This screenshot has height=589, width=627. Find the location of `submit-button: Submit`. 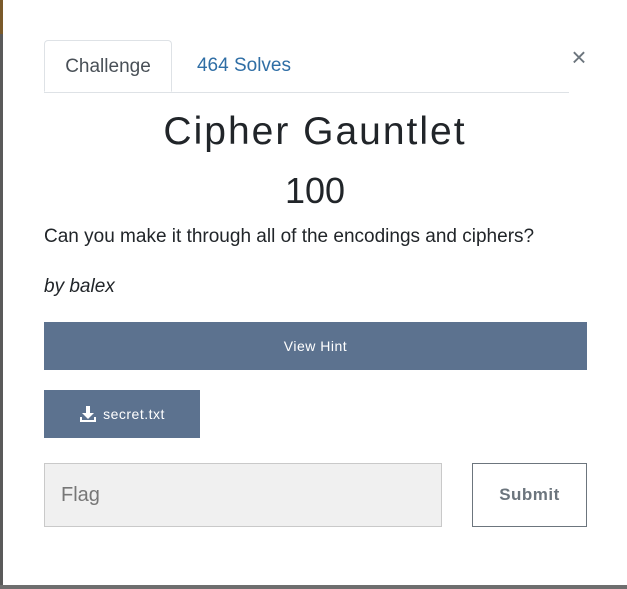

submit-button: Submit is located at coordinates (529, 495).